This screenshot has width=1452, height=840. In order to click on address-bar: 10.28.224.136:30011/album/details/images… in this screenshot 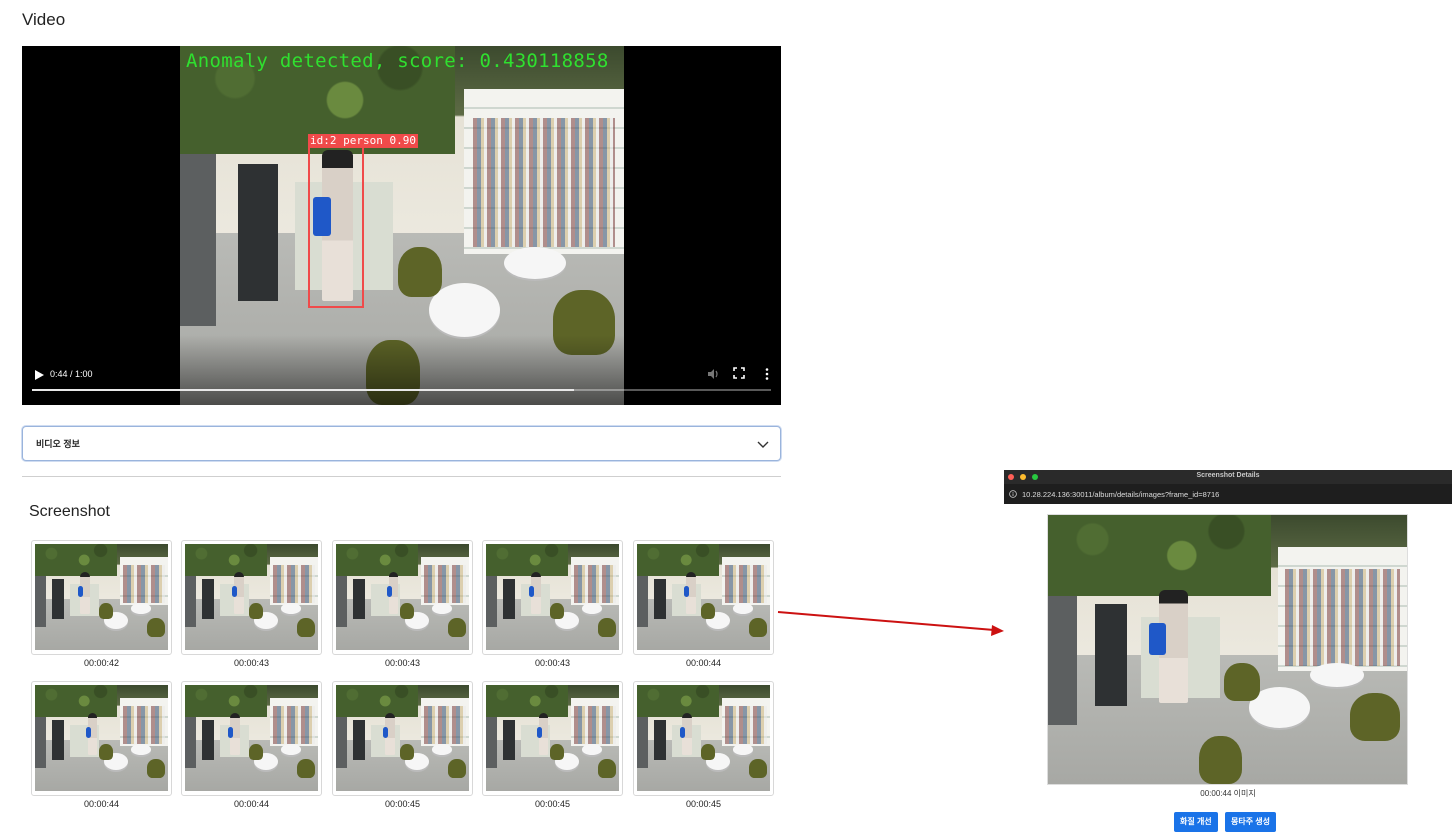, I will do `click(1228, 494)`.